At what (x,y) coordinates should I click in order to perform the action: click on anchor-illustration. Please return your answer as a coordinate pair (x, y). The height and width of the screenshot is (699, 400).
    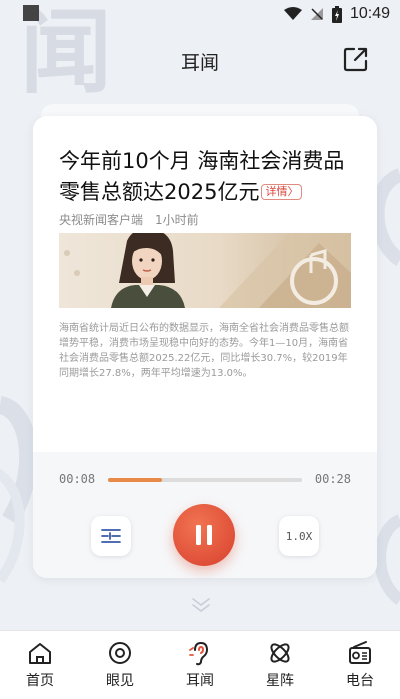
    Looking at the image, I should click on (205, 270).